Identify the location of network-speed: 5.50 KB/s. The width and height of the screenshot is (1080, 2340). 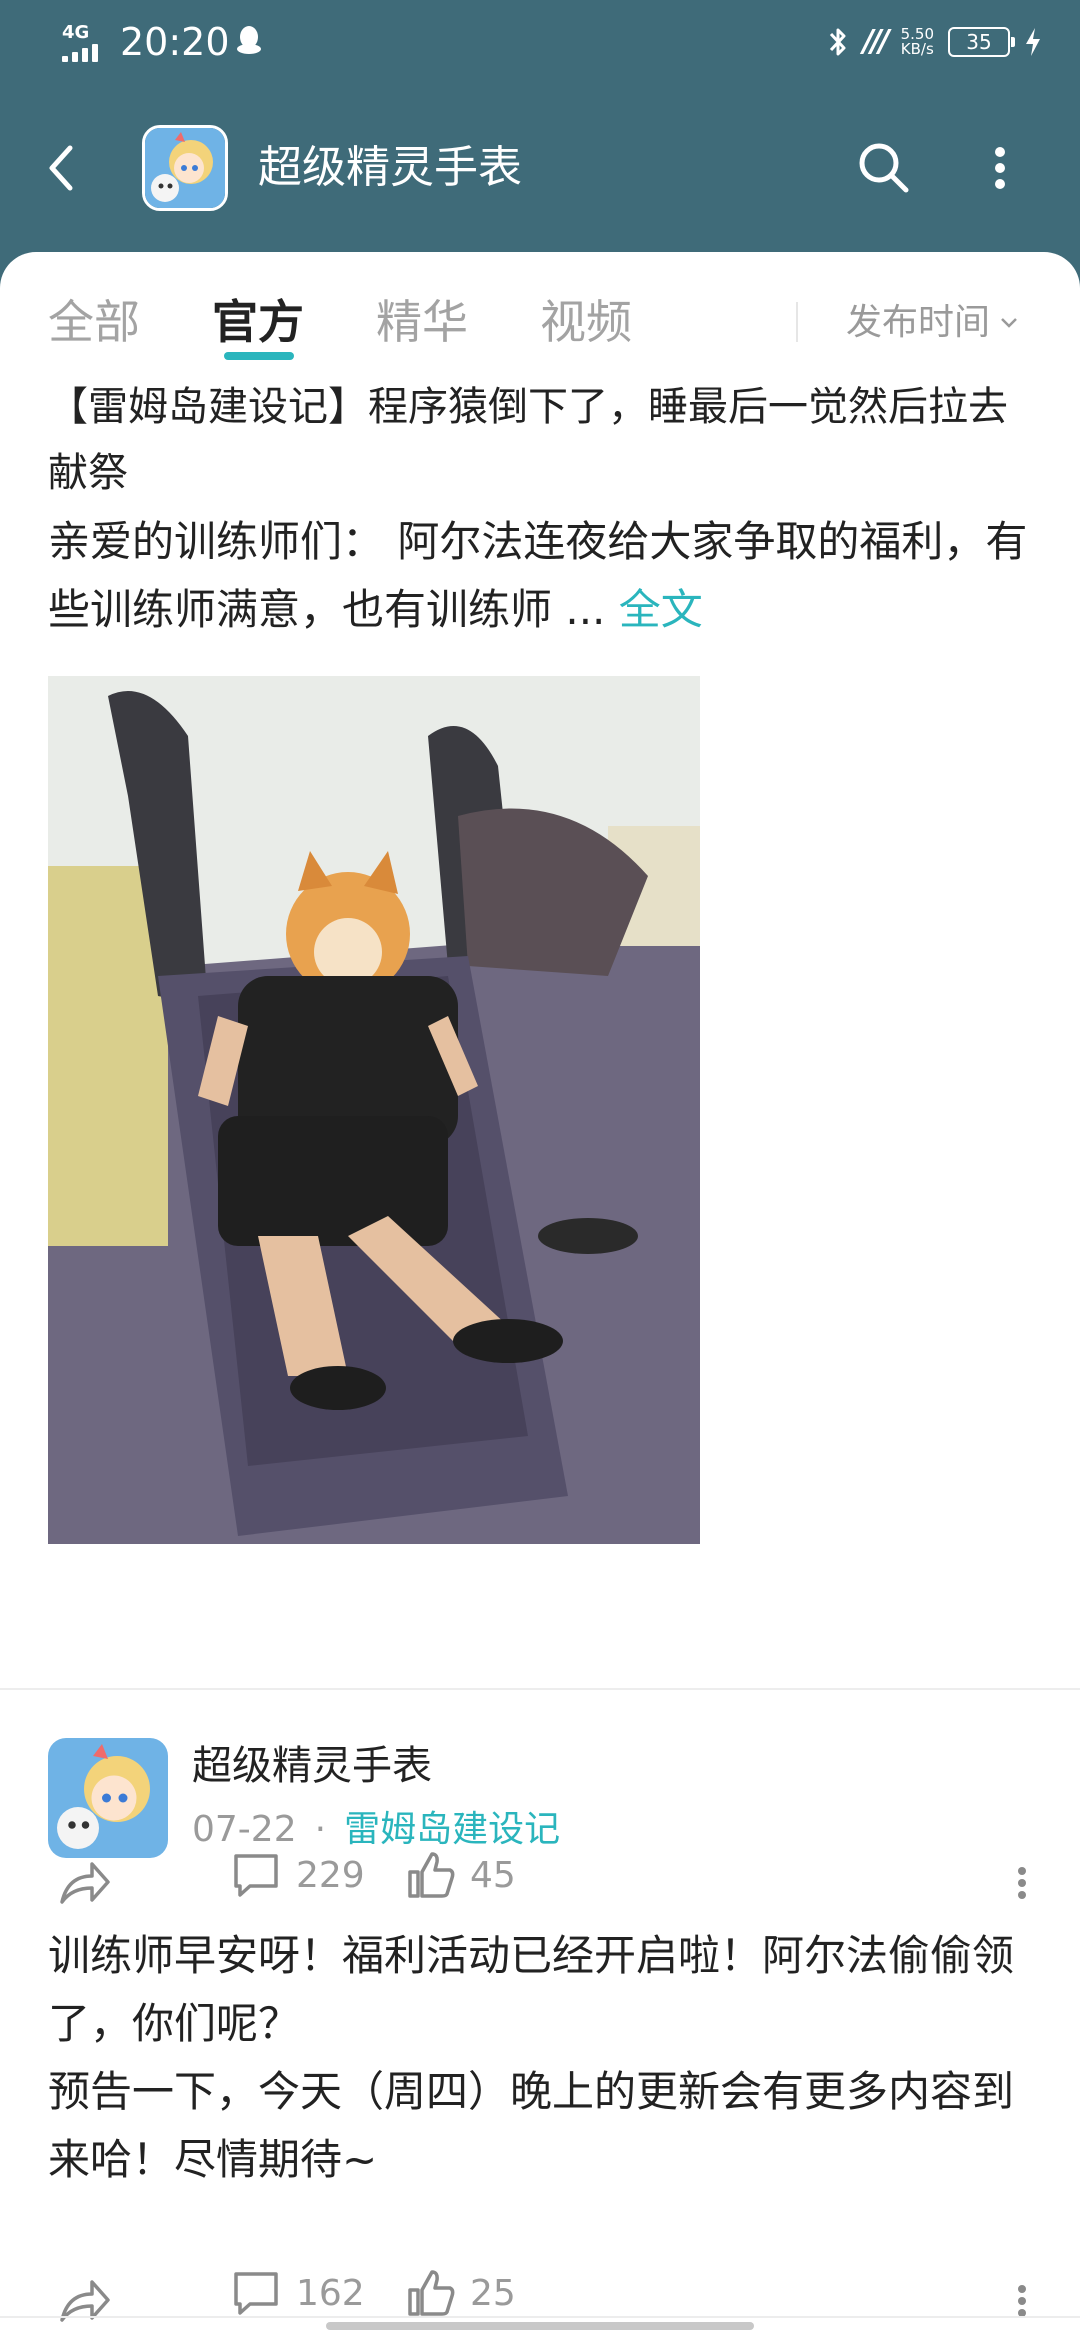
(917, 41).